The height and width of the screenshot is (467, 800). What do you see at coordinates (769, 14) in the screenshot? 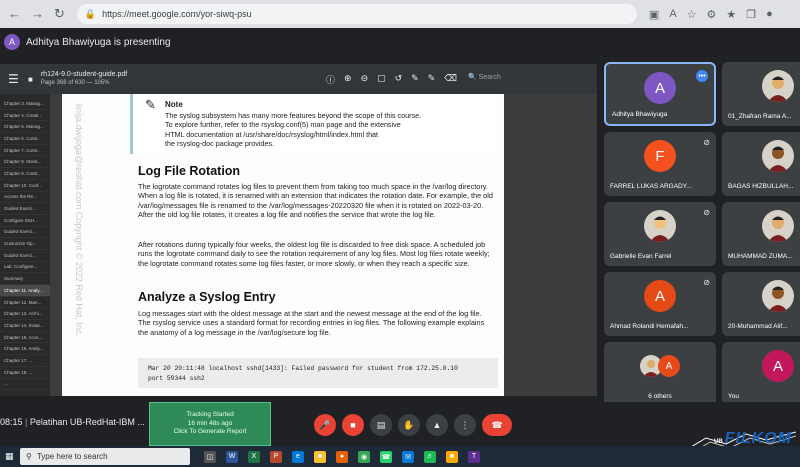
I see `profile-icon: ●` at bounding box center [769, 14].